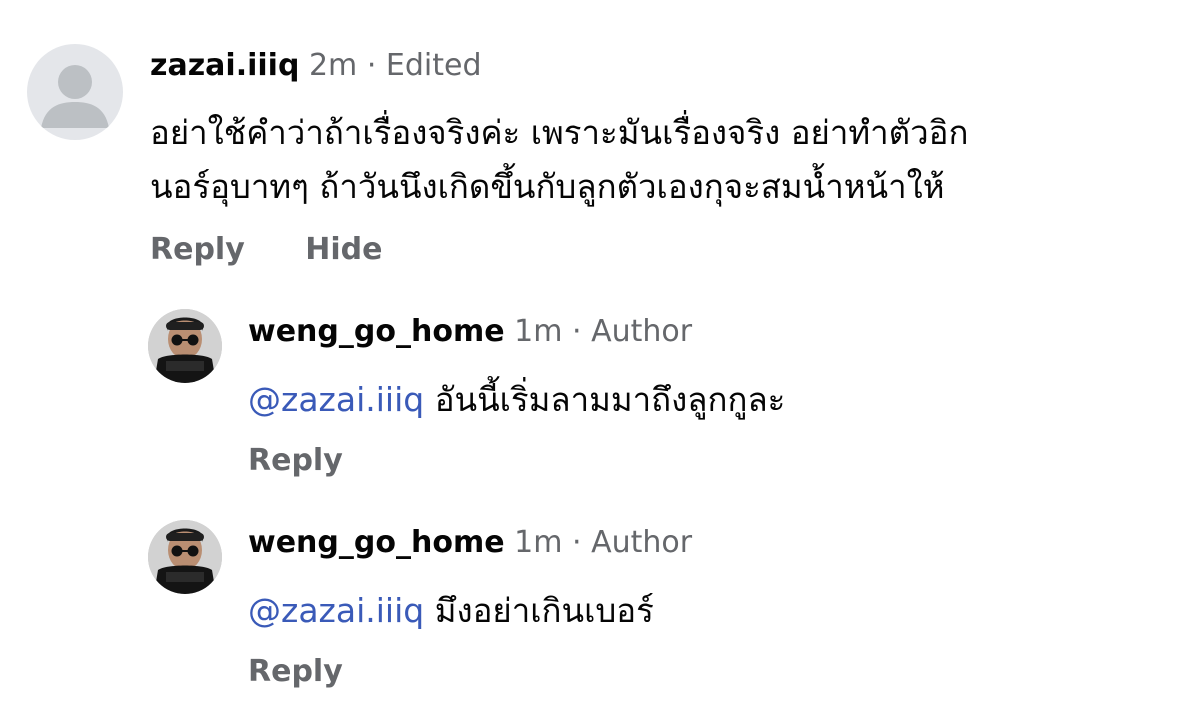  What do you see at coordinates (224, 65) in the screenshot?
I see `username: zazai.iiiq` at bounding box center [224, 65].